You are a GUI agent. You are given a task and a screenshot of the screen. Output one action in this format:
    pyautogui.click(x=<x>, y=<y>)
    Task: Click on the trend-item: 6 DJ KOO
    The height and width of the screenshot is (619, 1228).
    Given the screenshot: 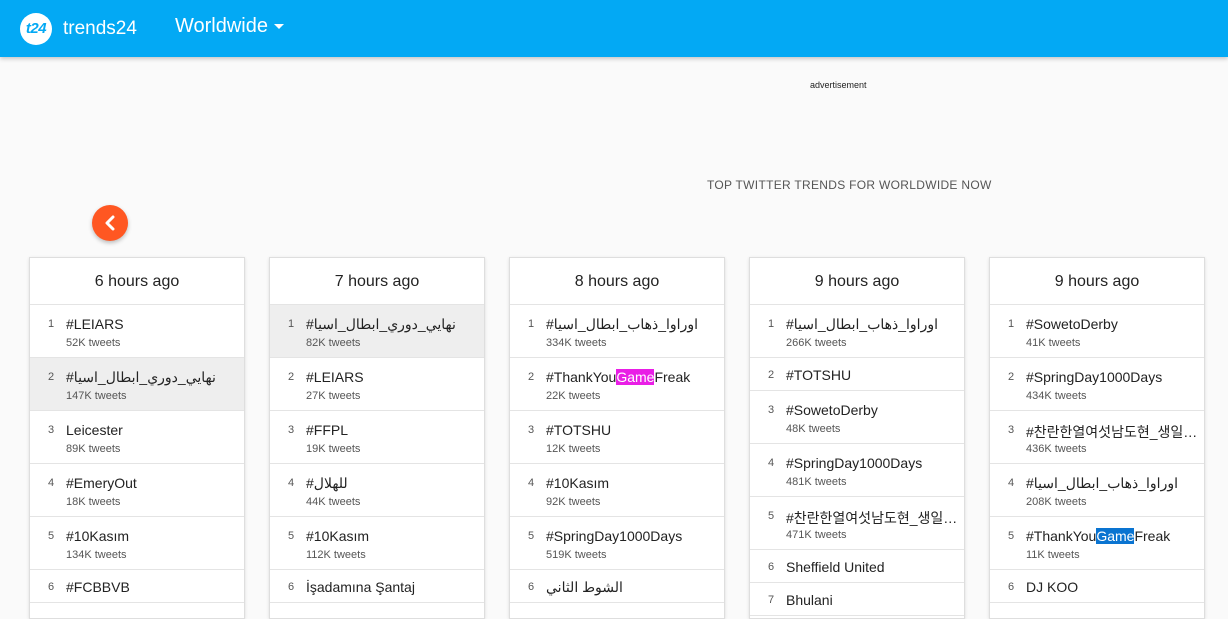 What is the action you would take?
    pyautogui.click(x=1097, y=586)
    